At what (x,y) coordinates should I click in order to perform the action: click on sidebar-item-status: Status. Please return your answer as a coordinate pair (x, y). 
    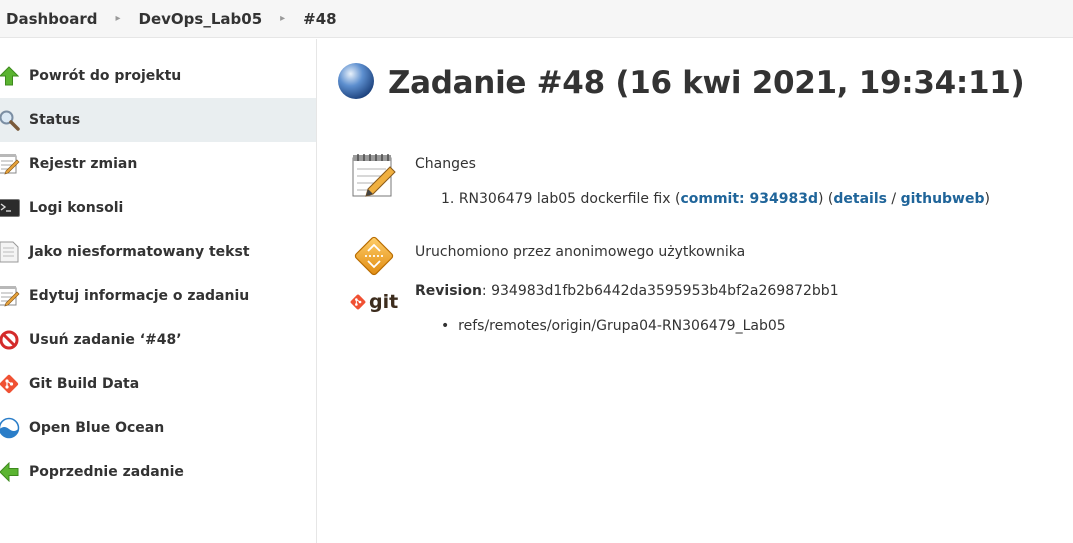
    Looking at the image, I should click on (158, 120).